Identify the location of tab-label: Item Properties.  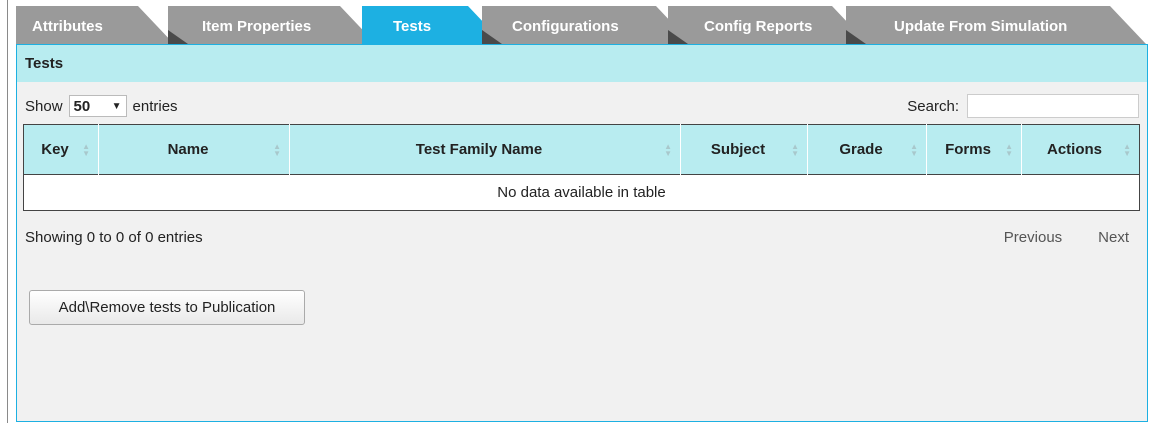
(257, 26).